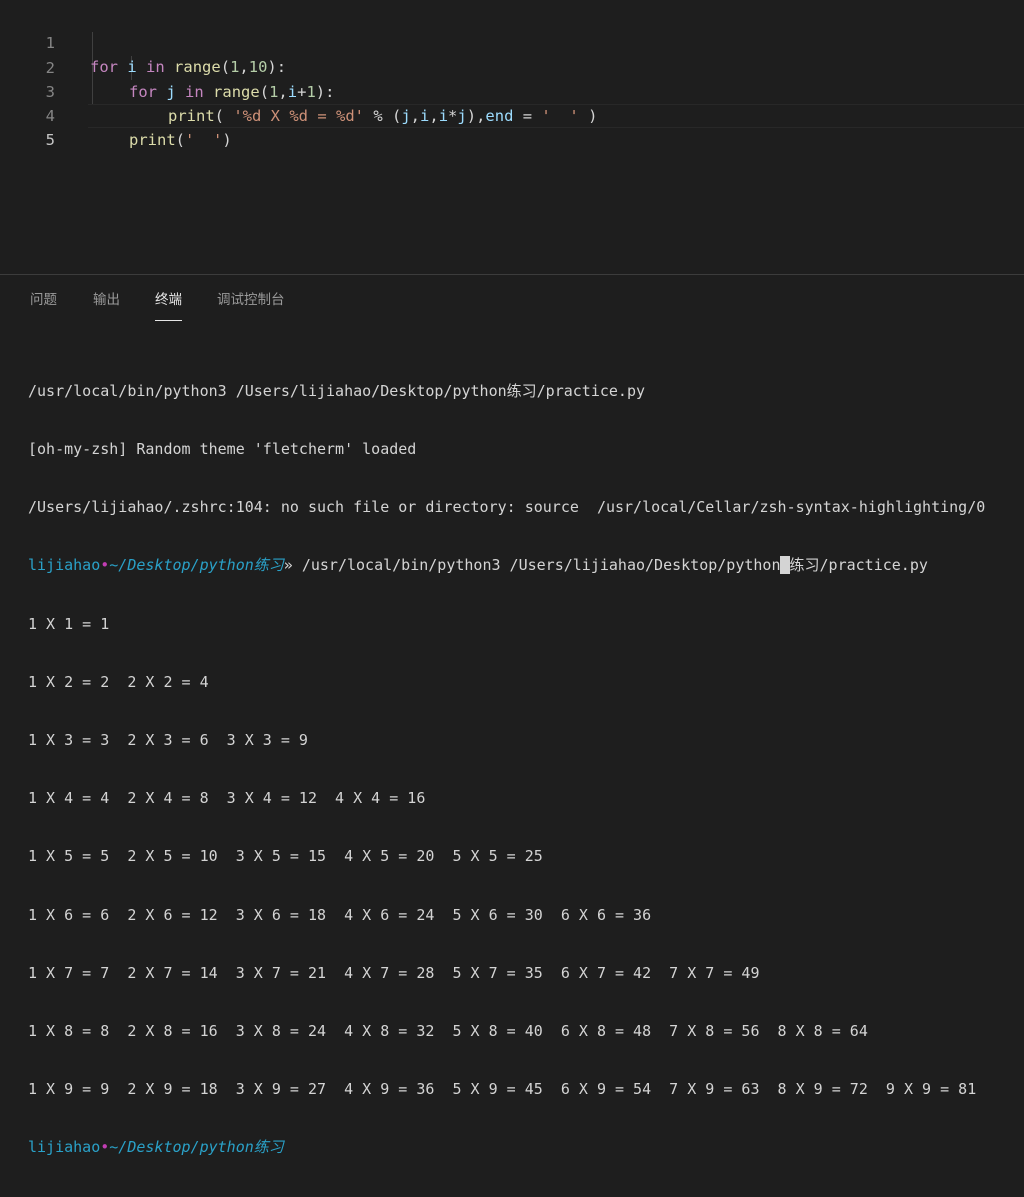 The image size is (1024, 1197). I want to click on terminal-cursor, so click(785, 565).